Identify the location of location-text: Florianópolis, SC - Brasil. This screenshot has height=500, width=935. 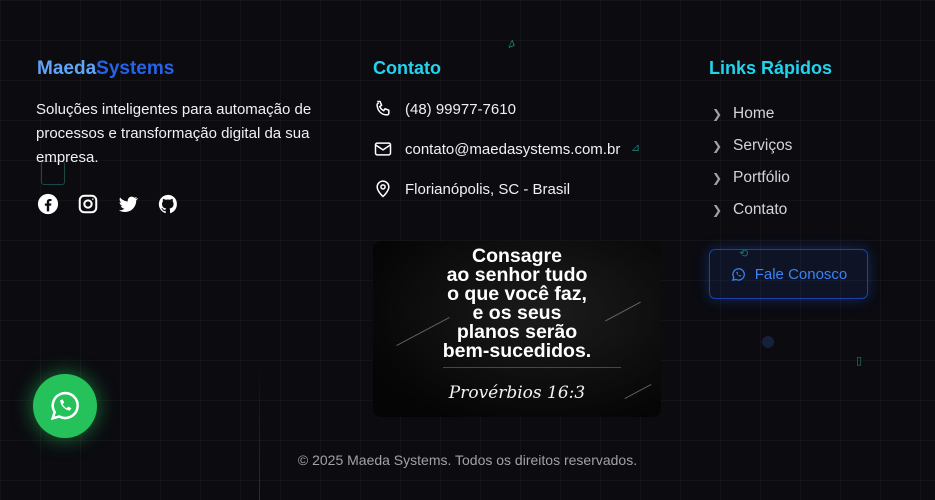
(488, 189).